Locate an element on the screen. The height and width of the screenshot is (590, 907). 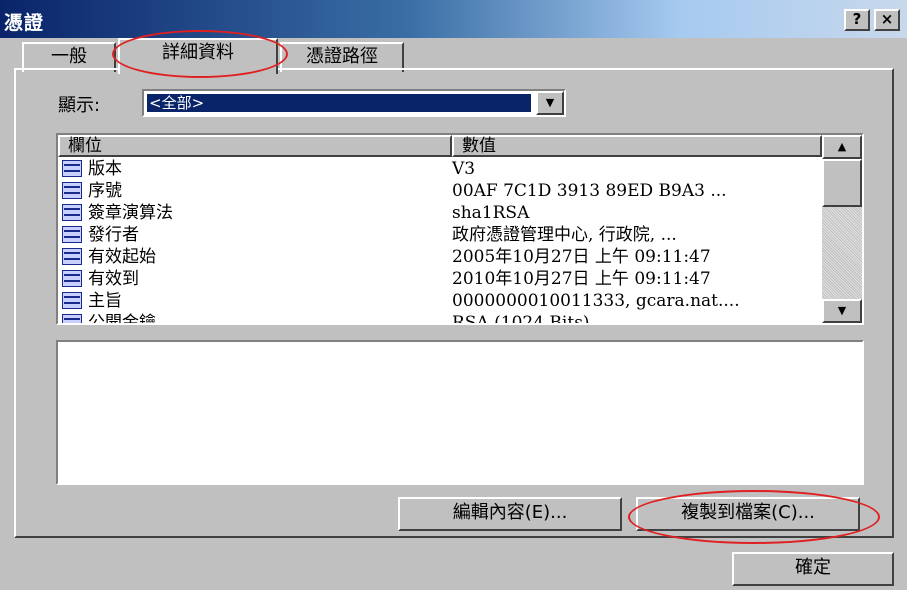
field-name: 發行者 is located at coordinates (113, 235).